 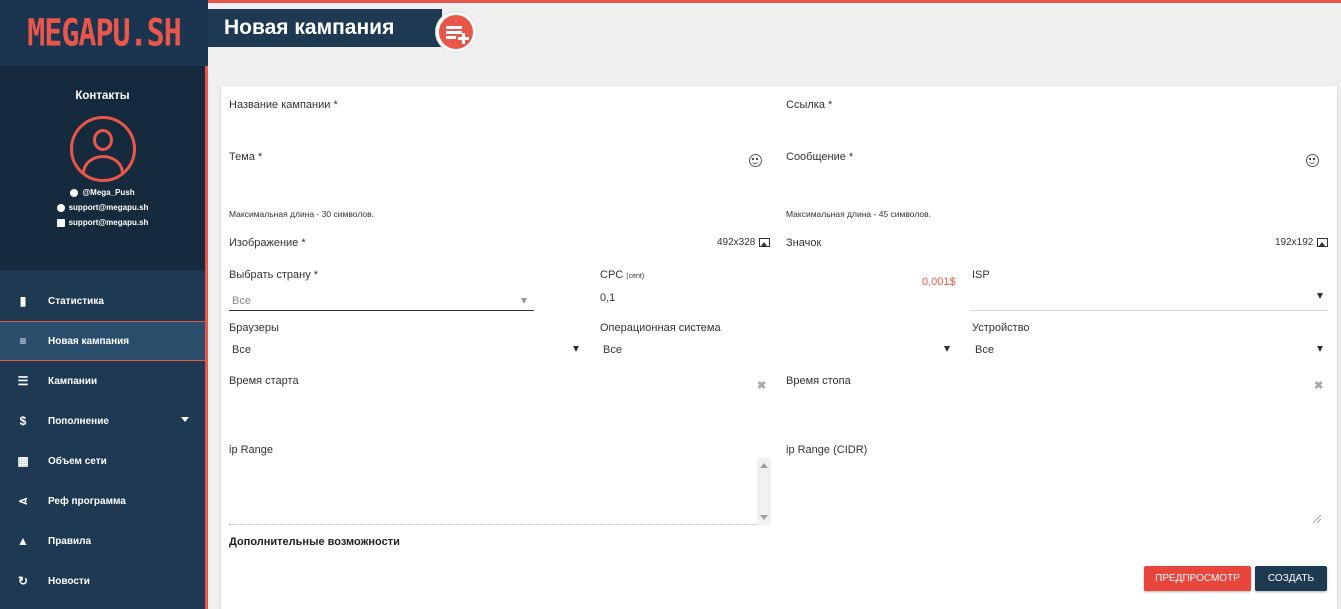 What do you see at coordinates (858, 214) in the screenshot?
I see `message-hint: Максимальная длина - 45 символов.` at bounding box center [858, 214].